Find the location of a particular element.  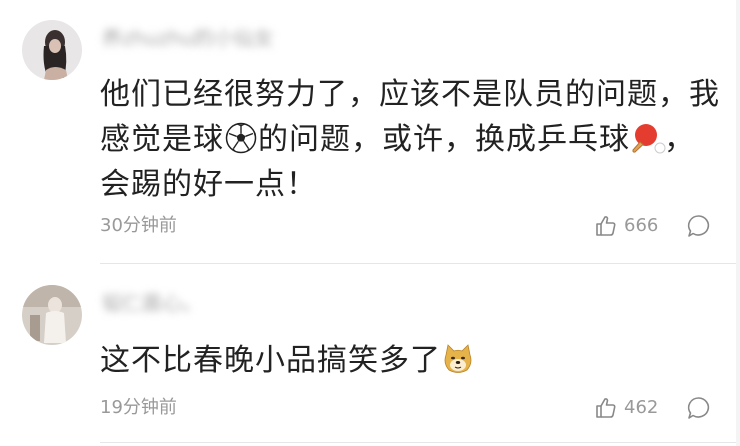

doge-icon is located at coordinates (458, 359).